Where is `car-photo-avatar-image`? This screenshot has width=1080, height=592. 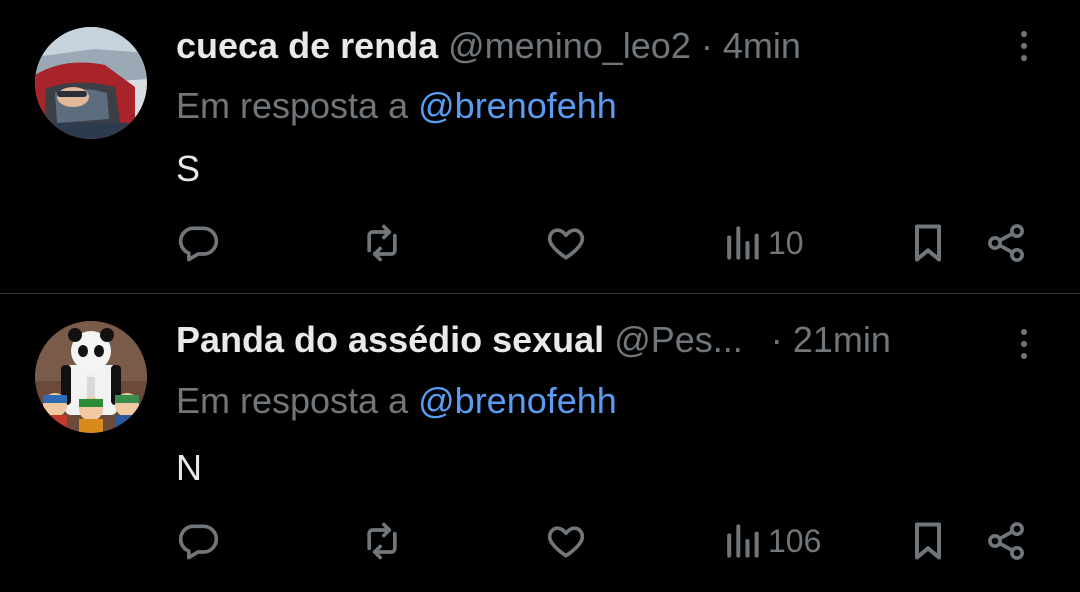
car-photo-avatar-image is located at coordinates (91, 83).